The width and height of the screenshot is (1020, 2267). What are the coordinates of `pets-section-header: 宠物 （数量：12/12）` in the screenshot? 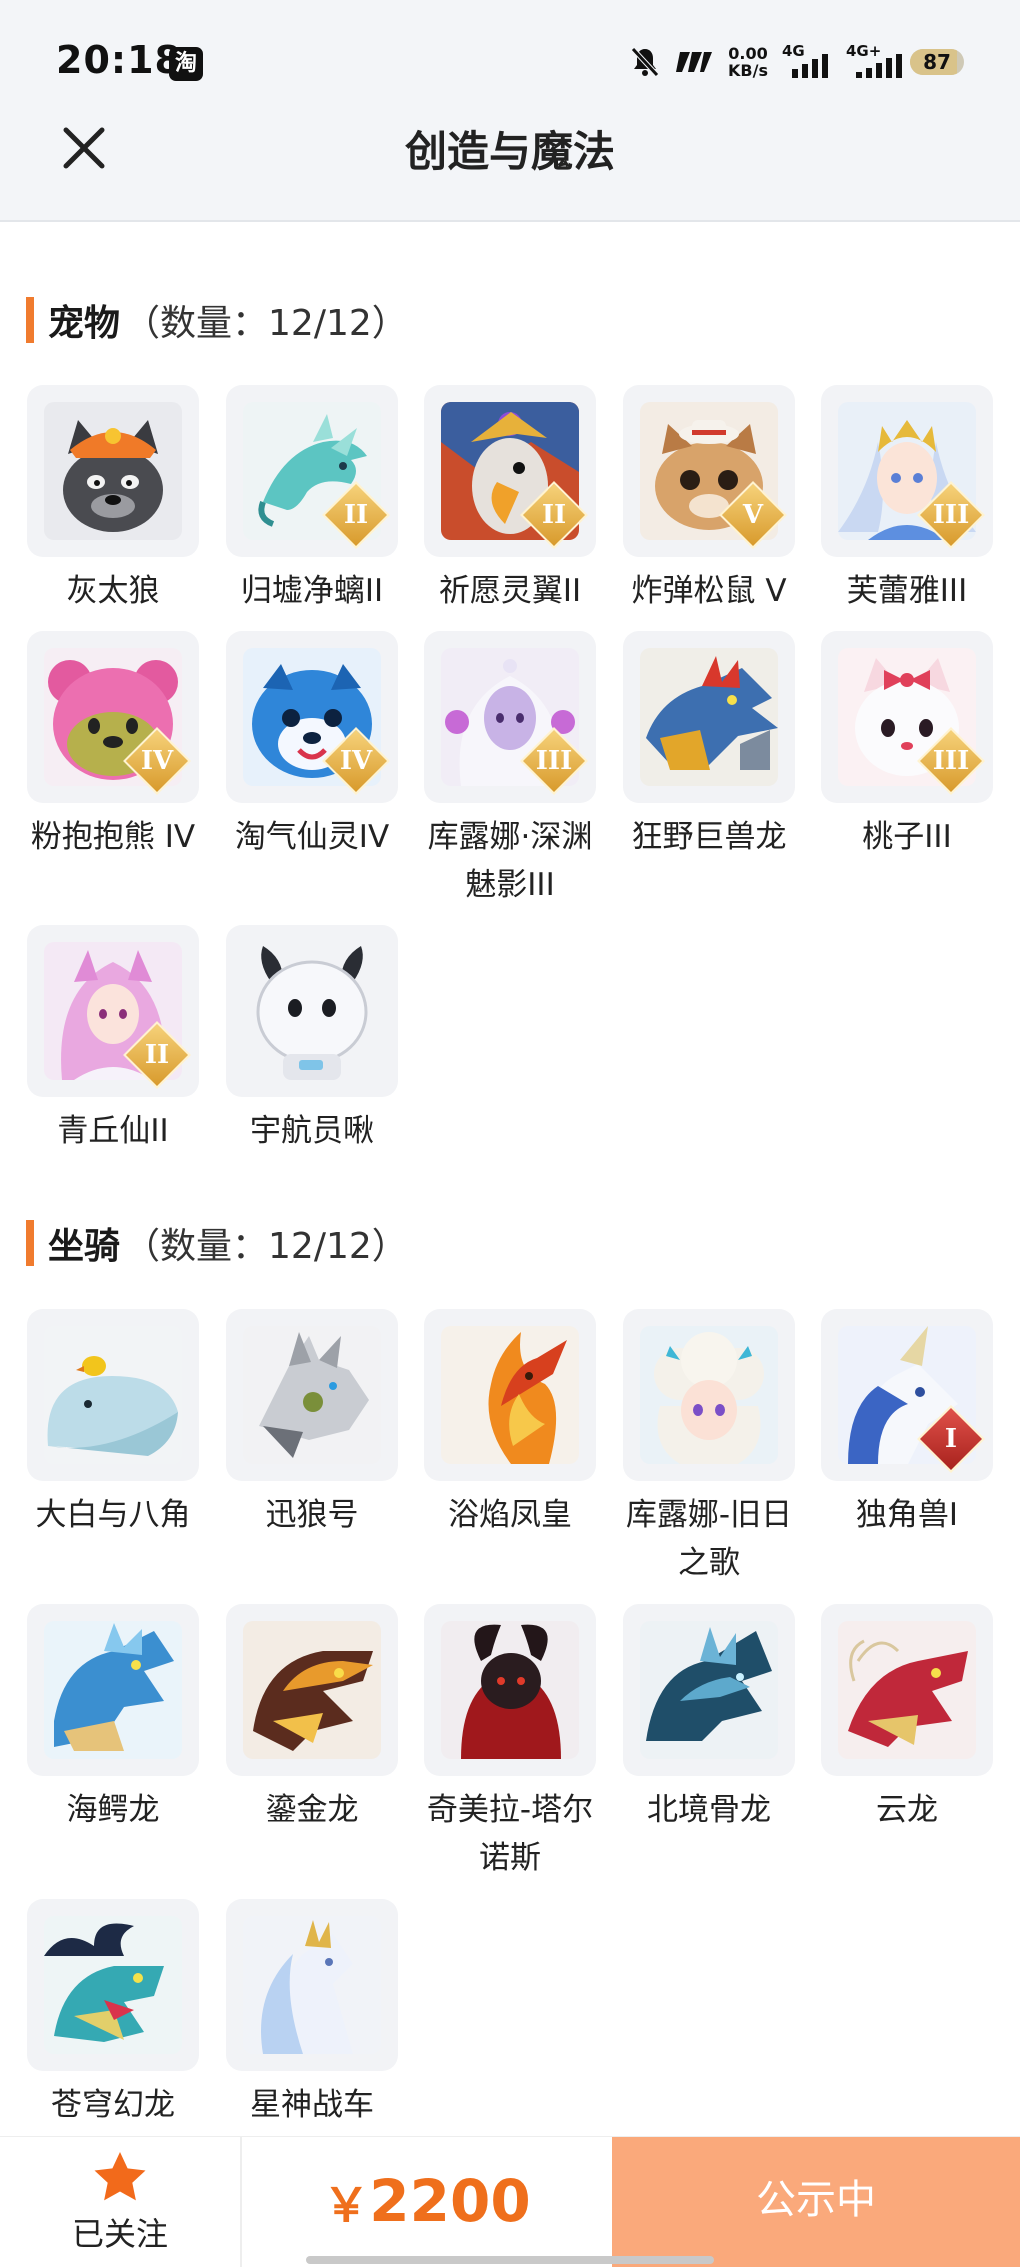 It's located at (217, 320).